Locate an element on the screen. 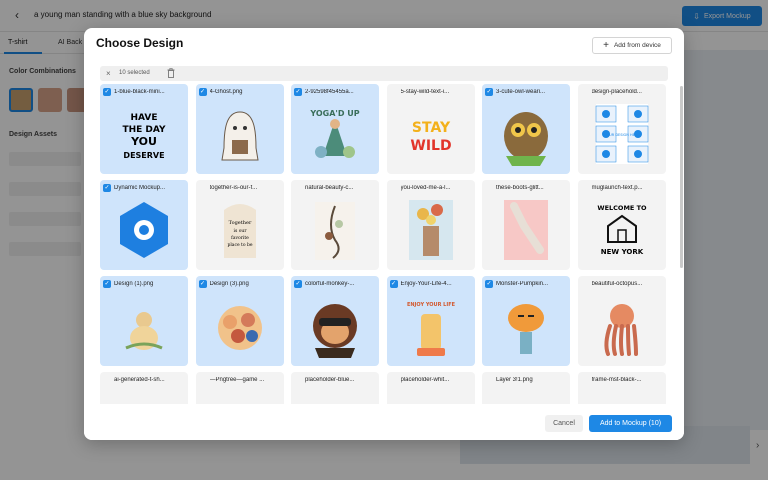 This screenshot has height=480, width=768. modal-title: Choose Design is located at coordinates (140, 43).